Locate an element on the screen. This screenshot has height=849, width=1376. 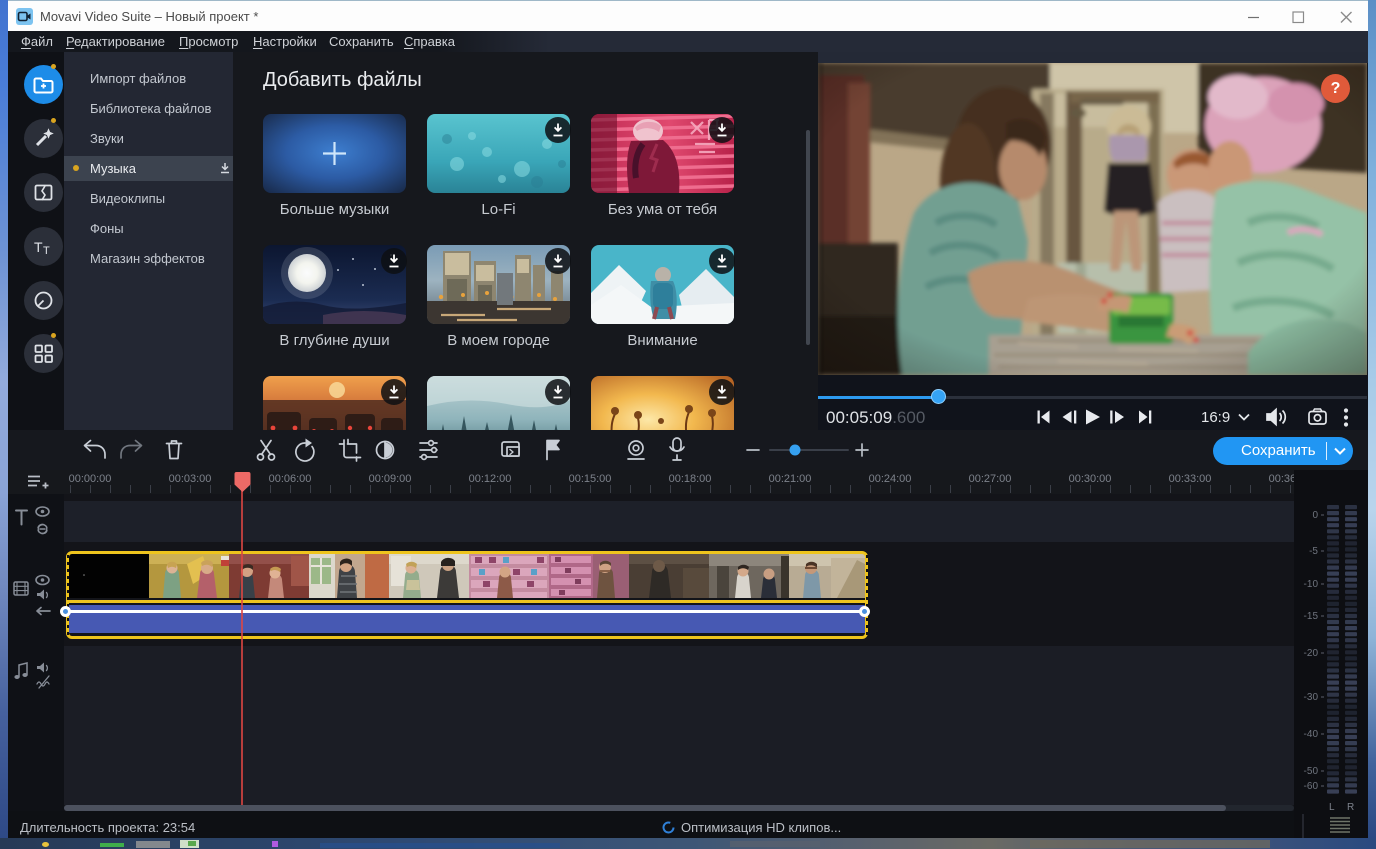
svg-text: R is located at coordinates (1350, 807).